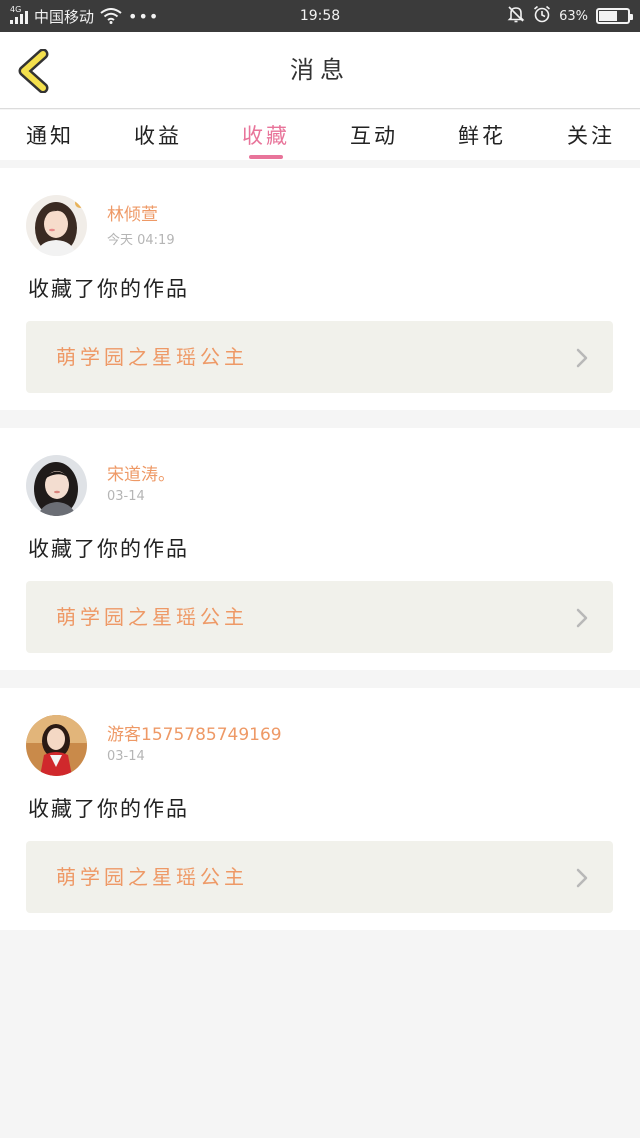  What do you see at coordinates (542, 16) in the screenshot?
I see `alarm-icon` at bounding box center [542, 16].